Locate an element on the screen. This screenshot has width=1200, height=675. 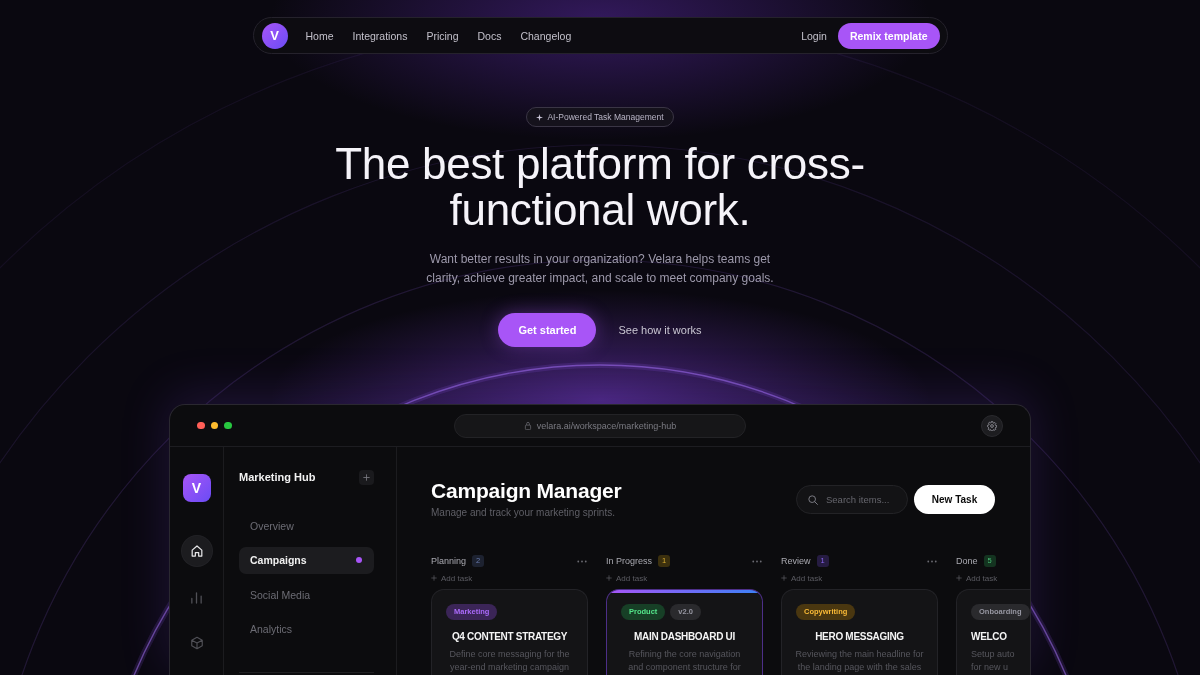
sidebar-item: Campaigns is located at coordinates (306, 560).